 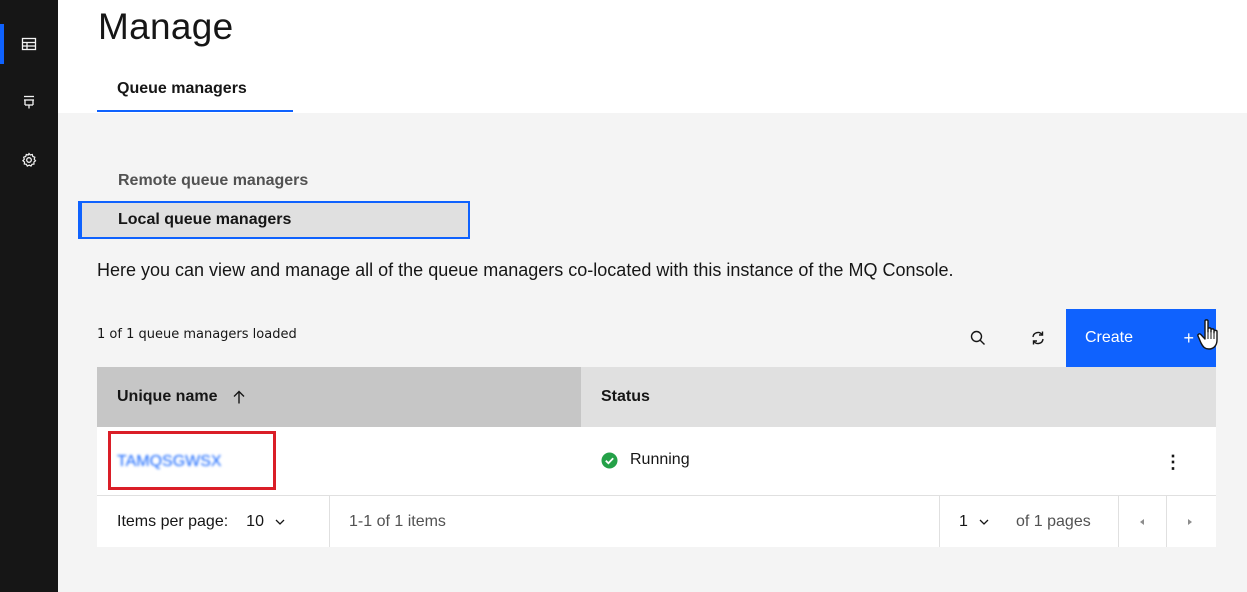 What do you see at coordinates (274, 220) in the screenshot?
I see `subnav-local-queue-managers: Local queue managers` at bounding box center [274, 220].